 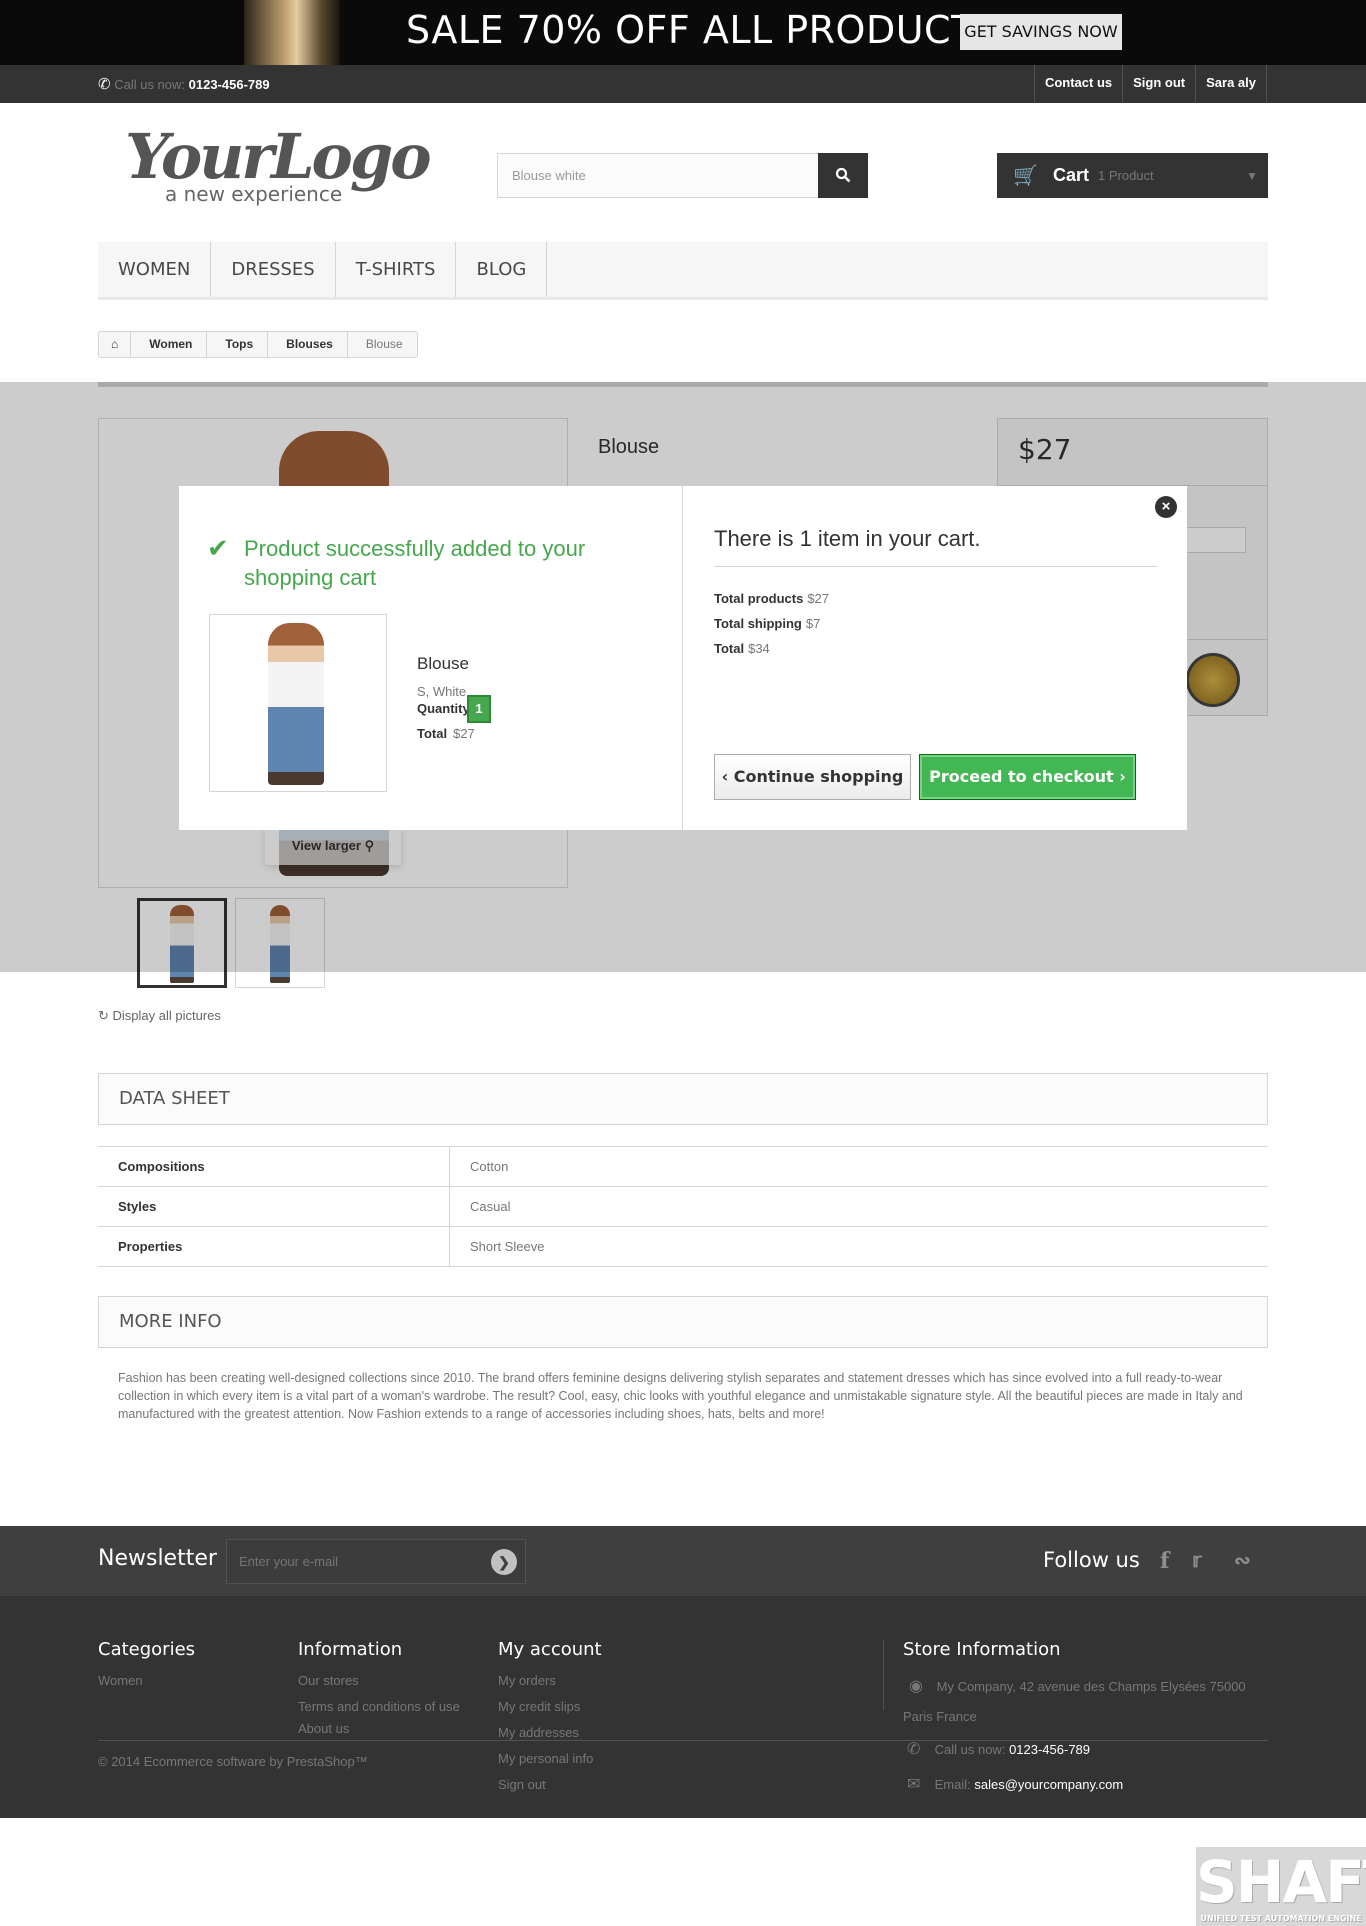 What do you see at coordinates (254, 194) in the screenshot?
I see `logo-subtitle: a new experience` at bounding box center [254, 194].